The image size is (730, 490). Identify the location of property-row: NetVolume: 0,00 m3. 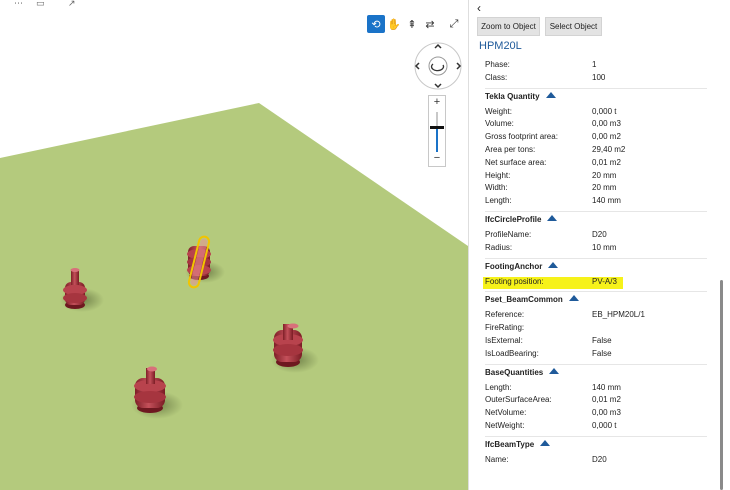
(600, 414).